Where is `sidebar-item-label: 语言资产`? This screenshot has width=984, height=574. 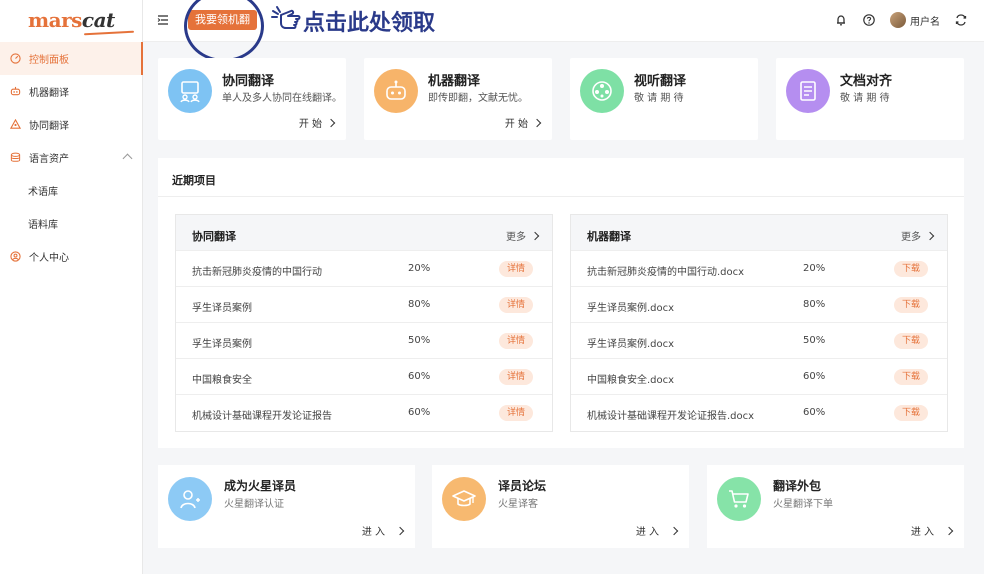 sidebar-item-label: 语言资产 is located at coordinates (49, 159).